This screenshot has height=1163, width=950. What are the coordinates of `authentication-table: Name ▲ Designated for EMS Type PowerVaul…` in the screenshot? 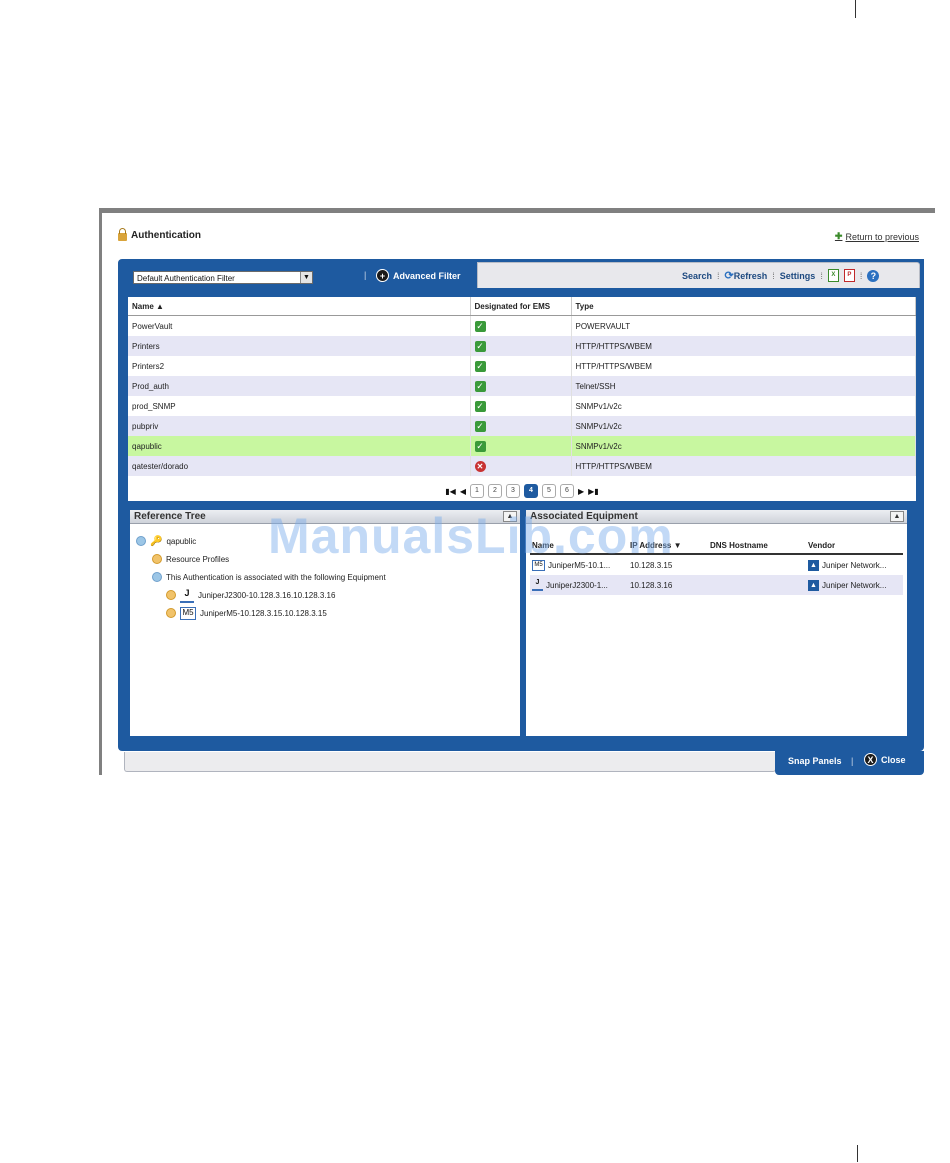 It's located at (522, 386).